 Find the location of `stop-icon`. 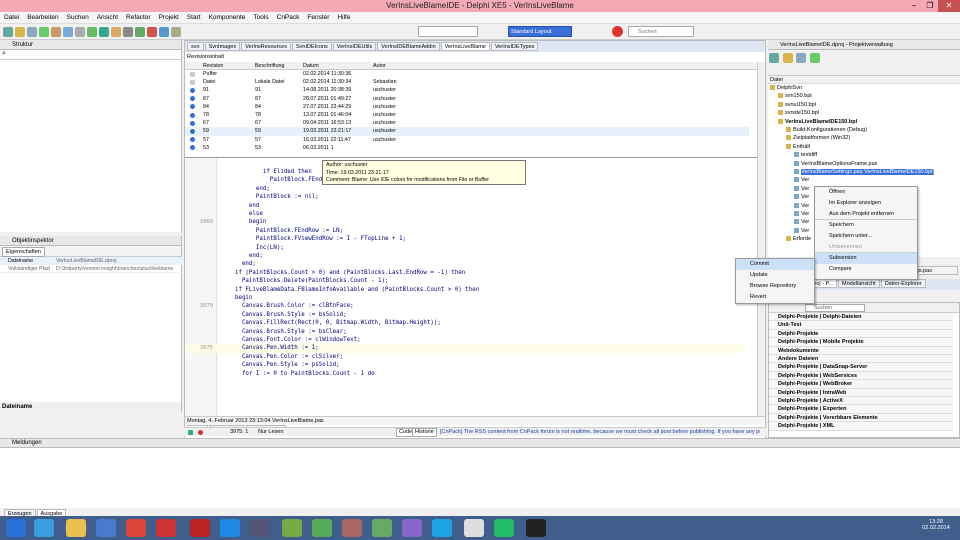

stop-icon is located at coordinates (617, 31).